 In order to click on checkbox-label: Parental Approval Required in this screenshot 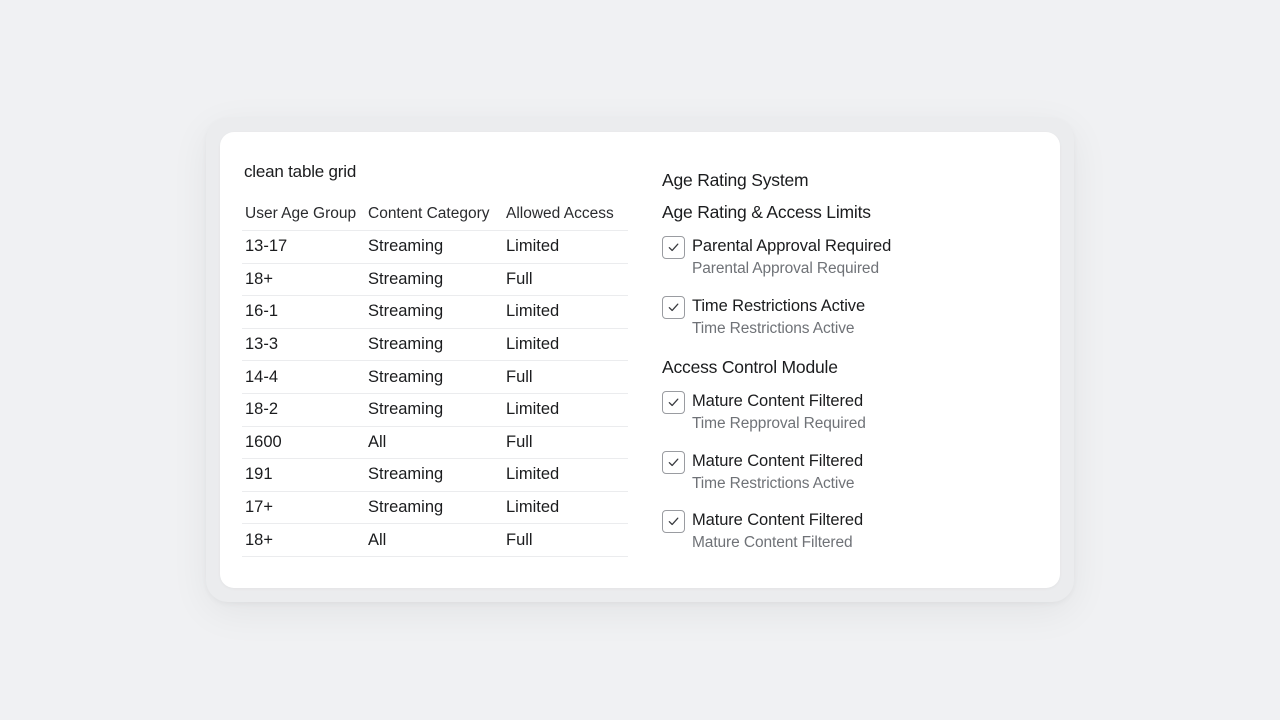, I will do `click(792, 246)`.